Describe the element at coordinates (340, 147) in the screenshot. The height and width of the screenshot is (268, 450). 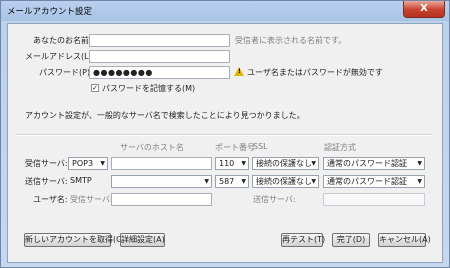
I see `header-auth: 認証方式` at that location.